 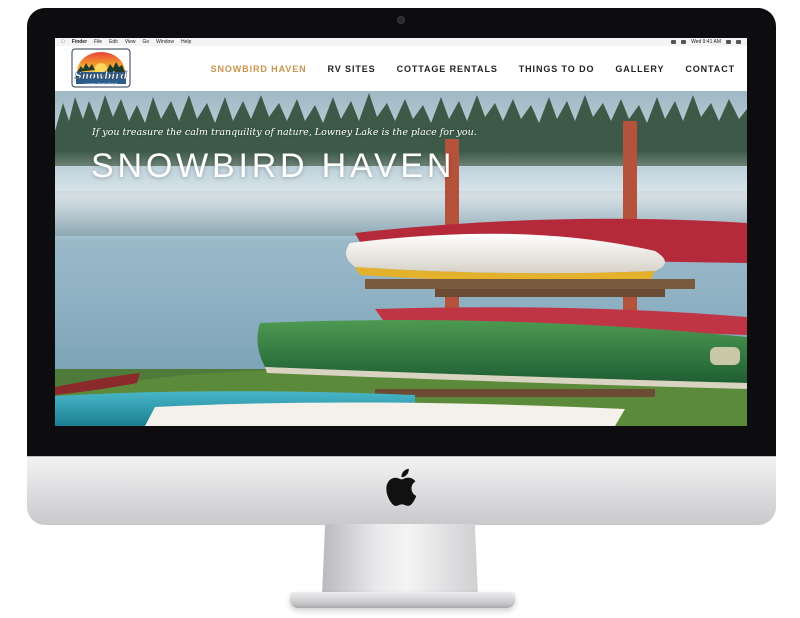 What do you see at coordinates (401, 20) in the screenshot?
I see `camera-icon` at bounding box center [401, 20].